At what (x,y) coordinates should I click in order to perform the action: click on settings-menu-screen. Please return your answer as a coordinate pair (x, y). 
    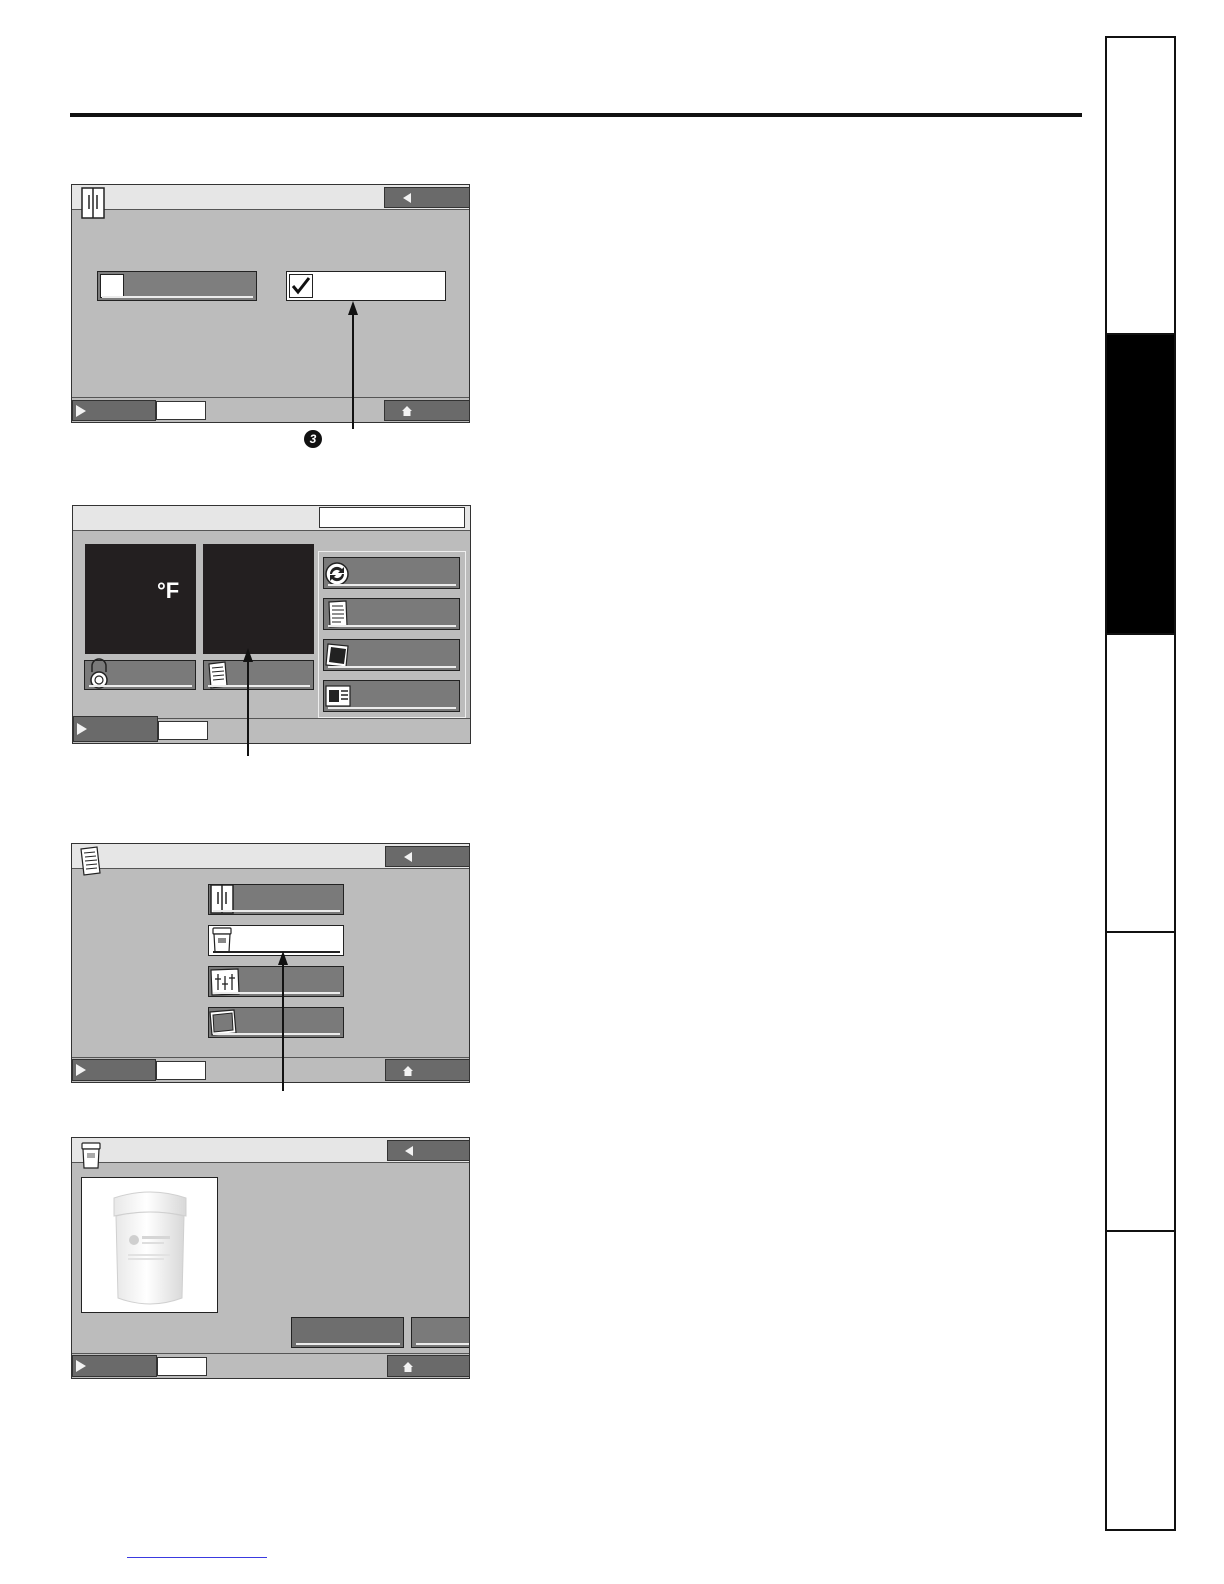
    Looking at the image, I should click on (270, 963).